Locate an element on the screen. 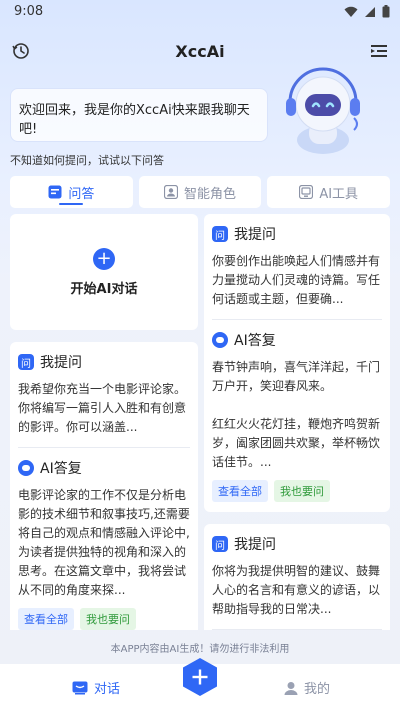 The height and width of the screenshot is (712, 400). plus-icon: + is located at coordinates (104, 258).